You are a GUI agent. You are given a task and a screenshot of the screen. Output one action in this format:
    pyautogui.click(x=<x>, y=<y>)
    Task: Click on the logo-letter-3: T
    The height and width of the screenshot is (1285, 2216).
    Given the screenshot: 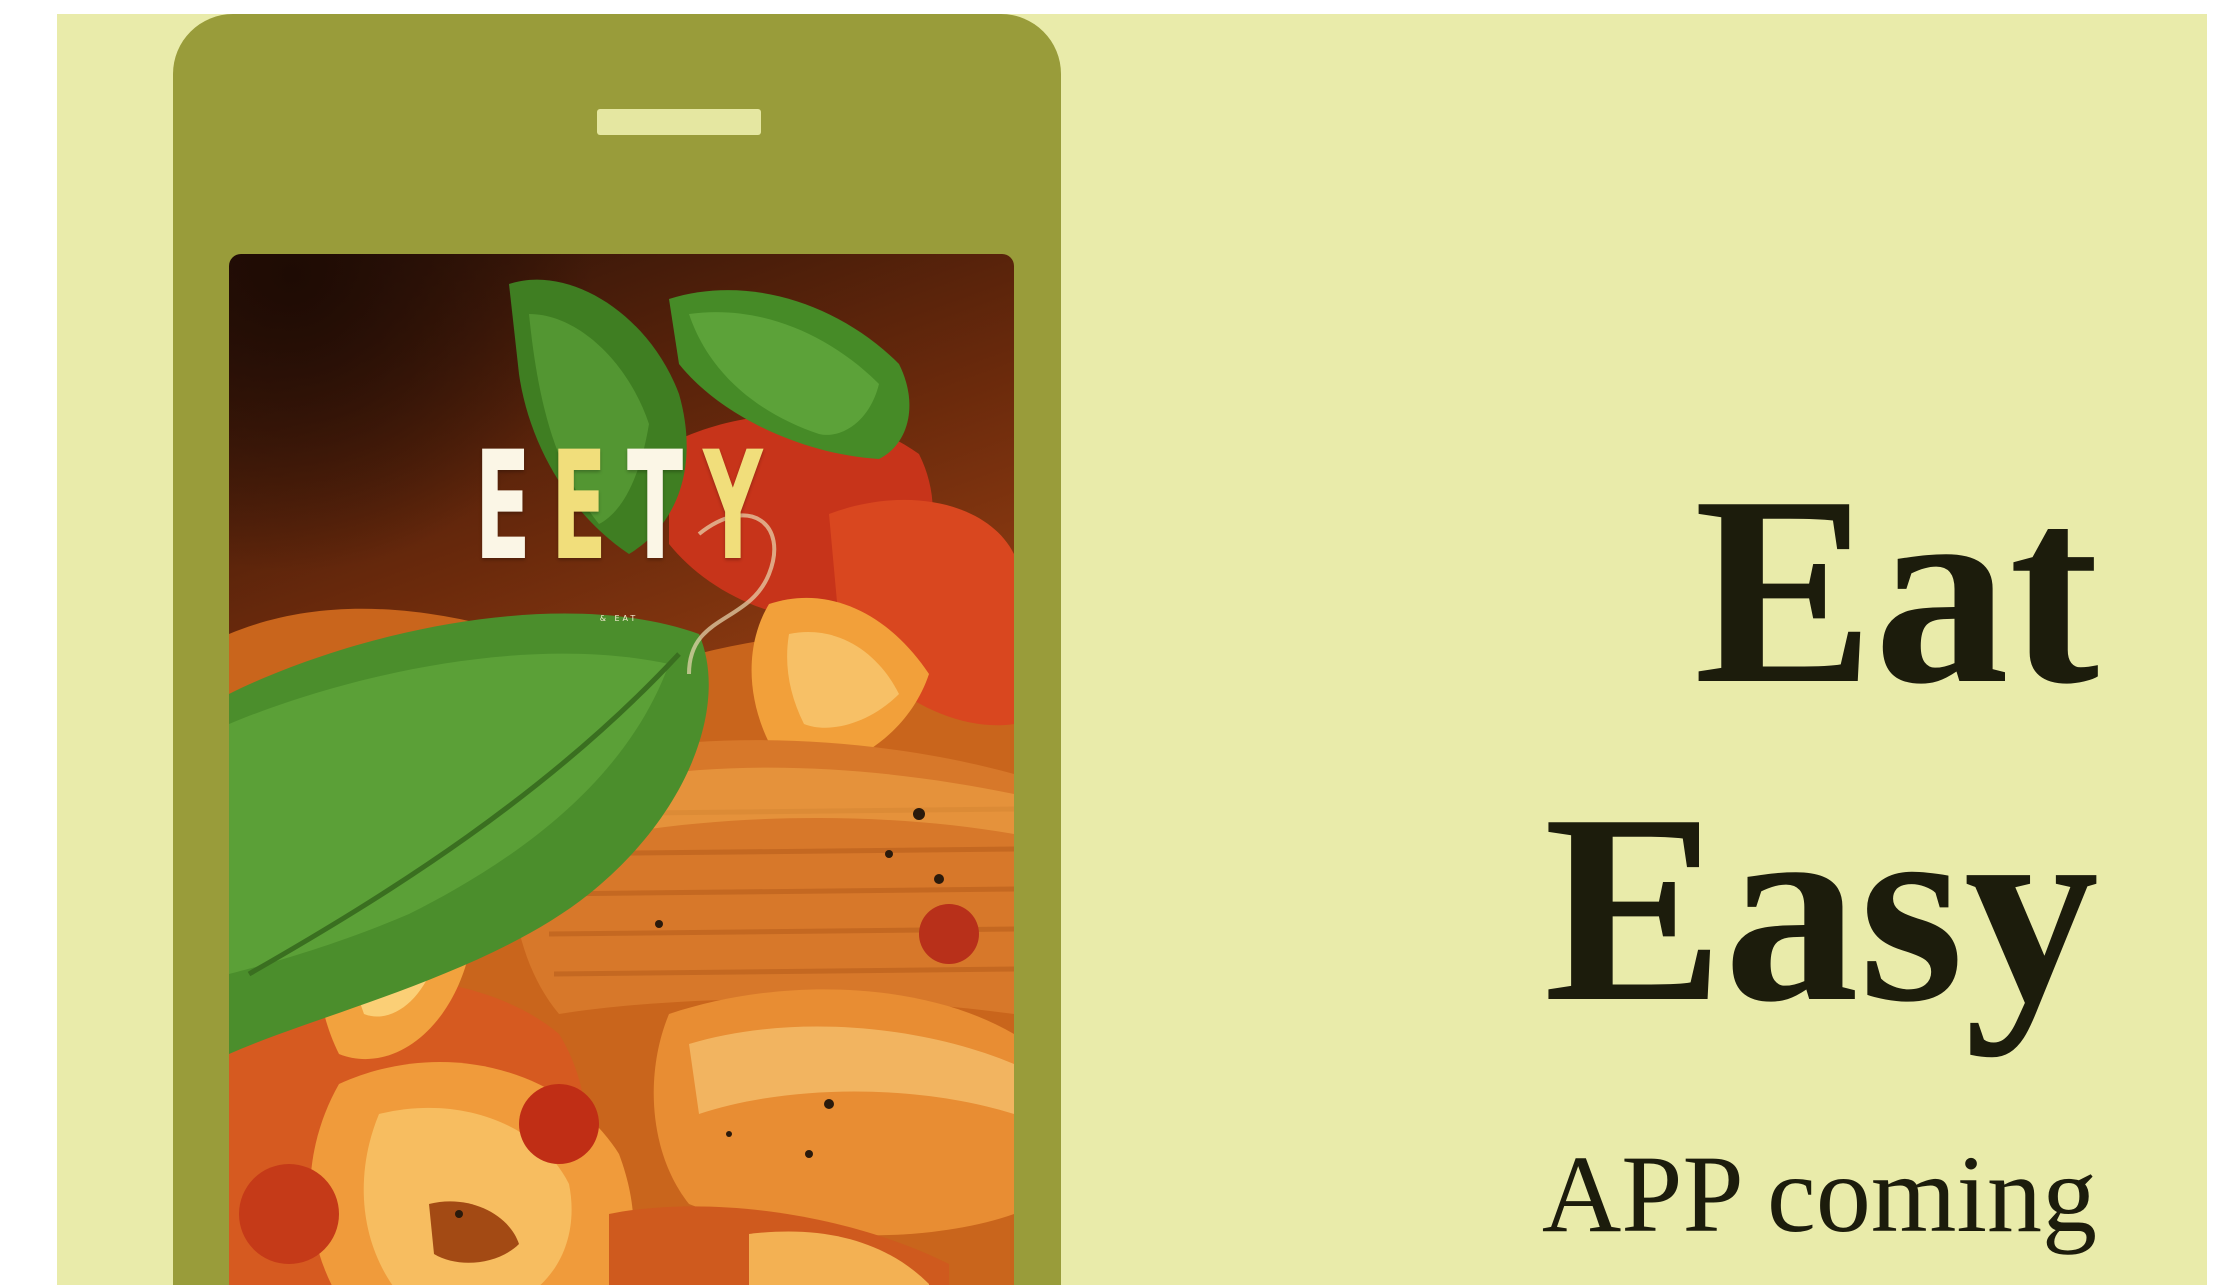 What is the action you would take?
    pyautogui.click(x=664, y=507)
    